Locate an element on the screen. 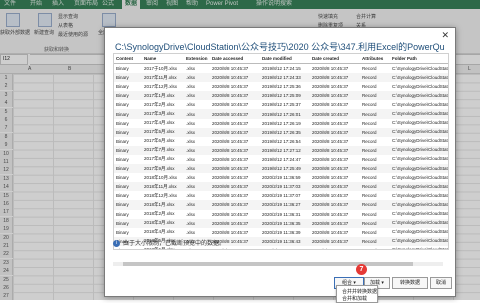  column-header: Attributes is located at coordinates (375, 59).